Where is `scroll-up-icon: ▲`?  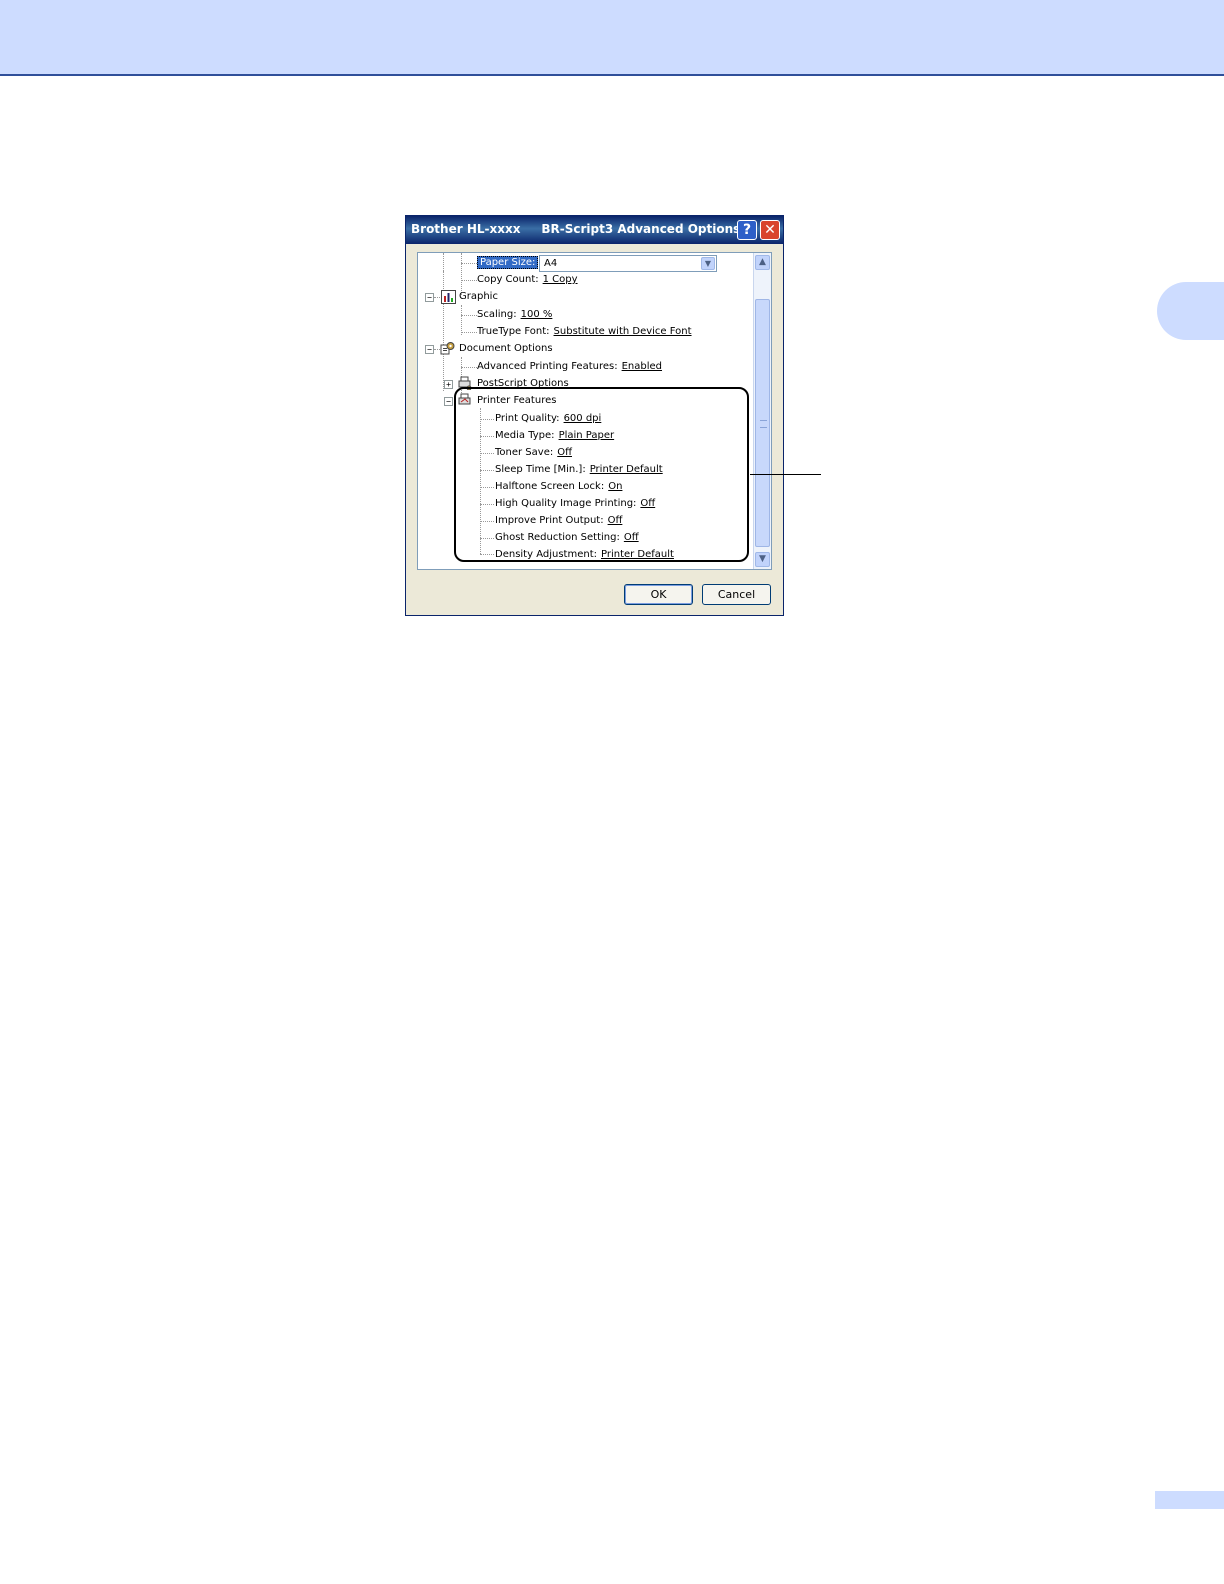 scroll-up-icon: ▲ is located at coordinates (762, 262).